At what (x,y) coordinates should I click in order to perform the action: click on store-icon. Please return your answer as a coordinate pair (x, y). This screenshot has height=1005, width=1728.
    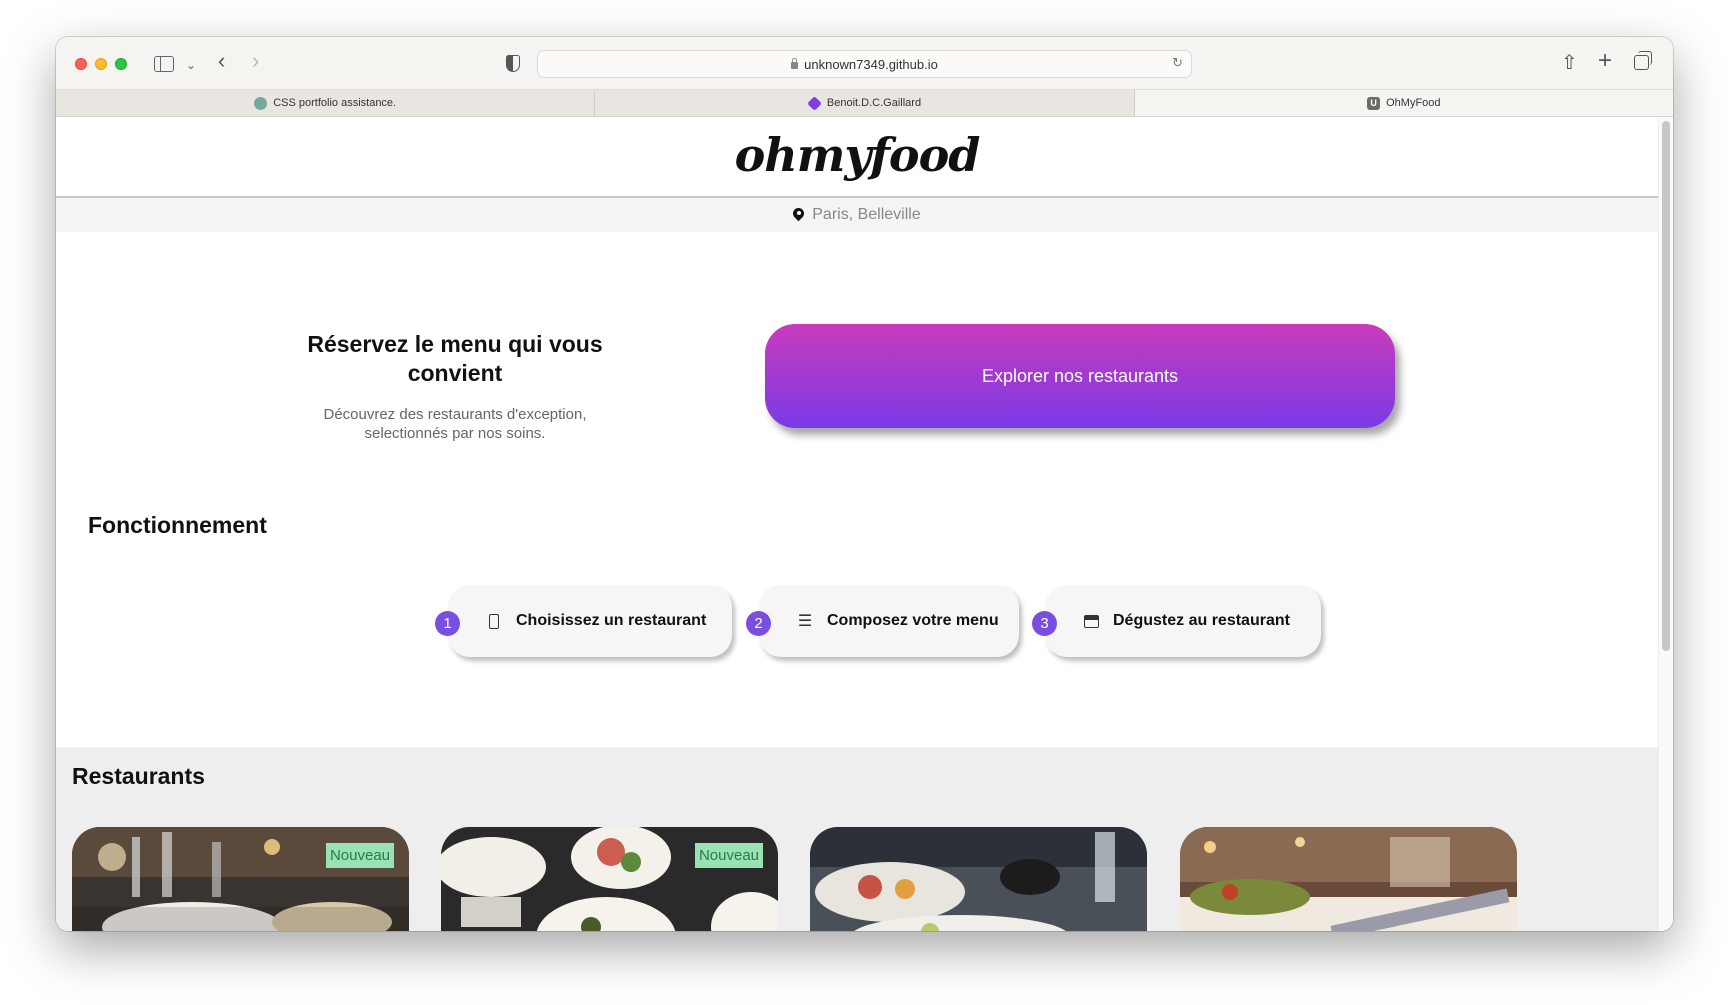
    Looking at the image, I should click on (1091, 621).